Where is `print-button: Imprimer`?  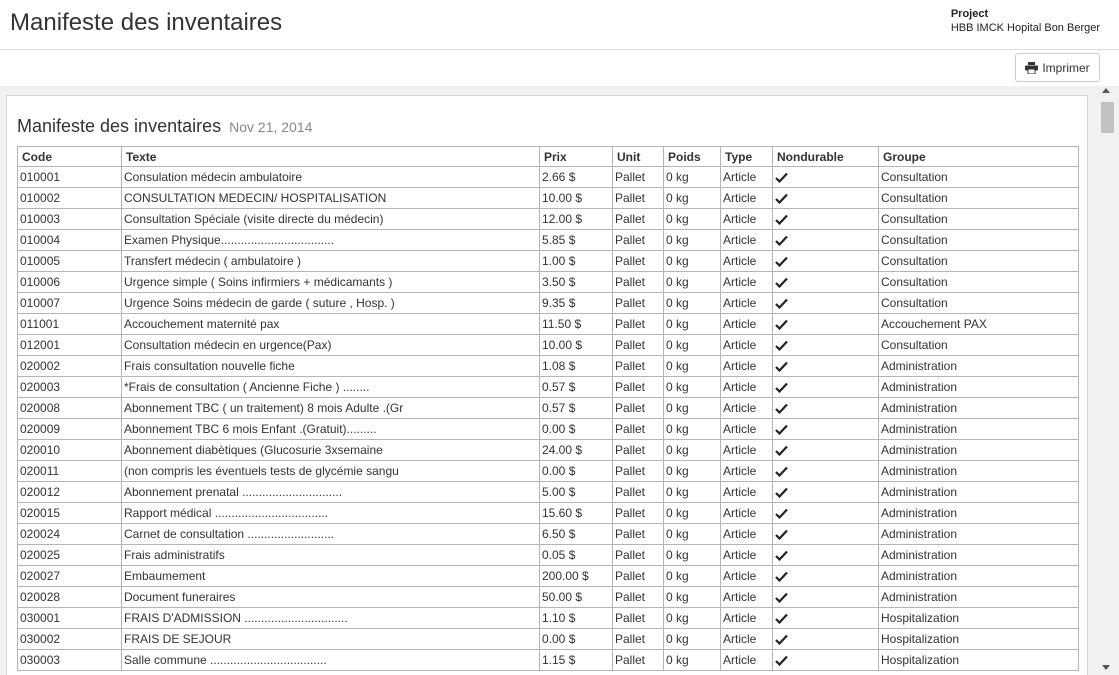
print-button: Imprimer is located at coordinates (1057, 67).